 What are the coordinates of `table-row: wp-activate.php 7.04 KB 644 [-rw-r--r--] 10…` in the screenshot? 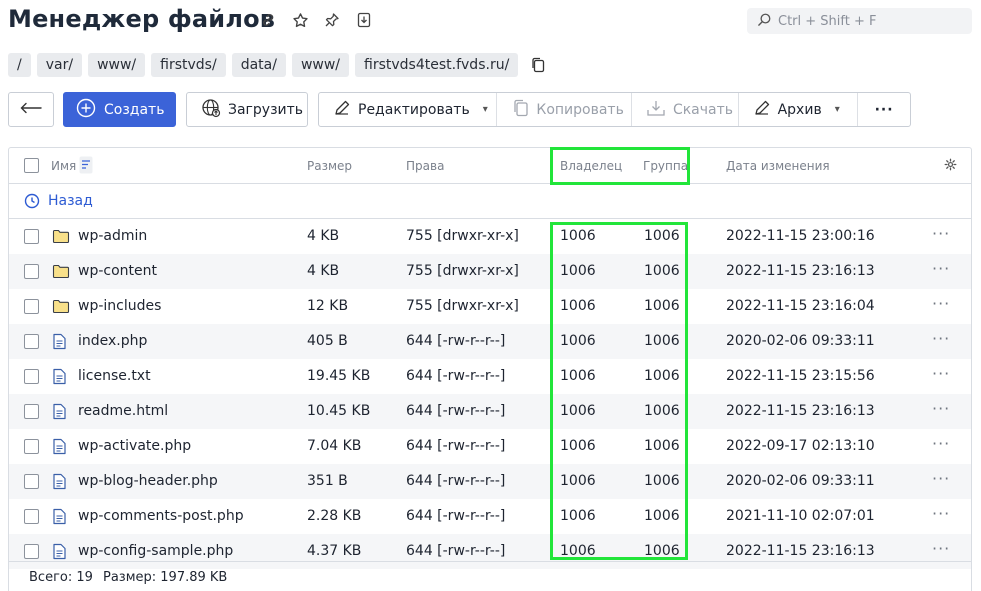 It's located at (490, 446).